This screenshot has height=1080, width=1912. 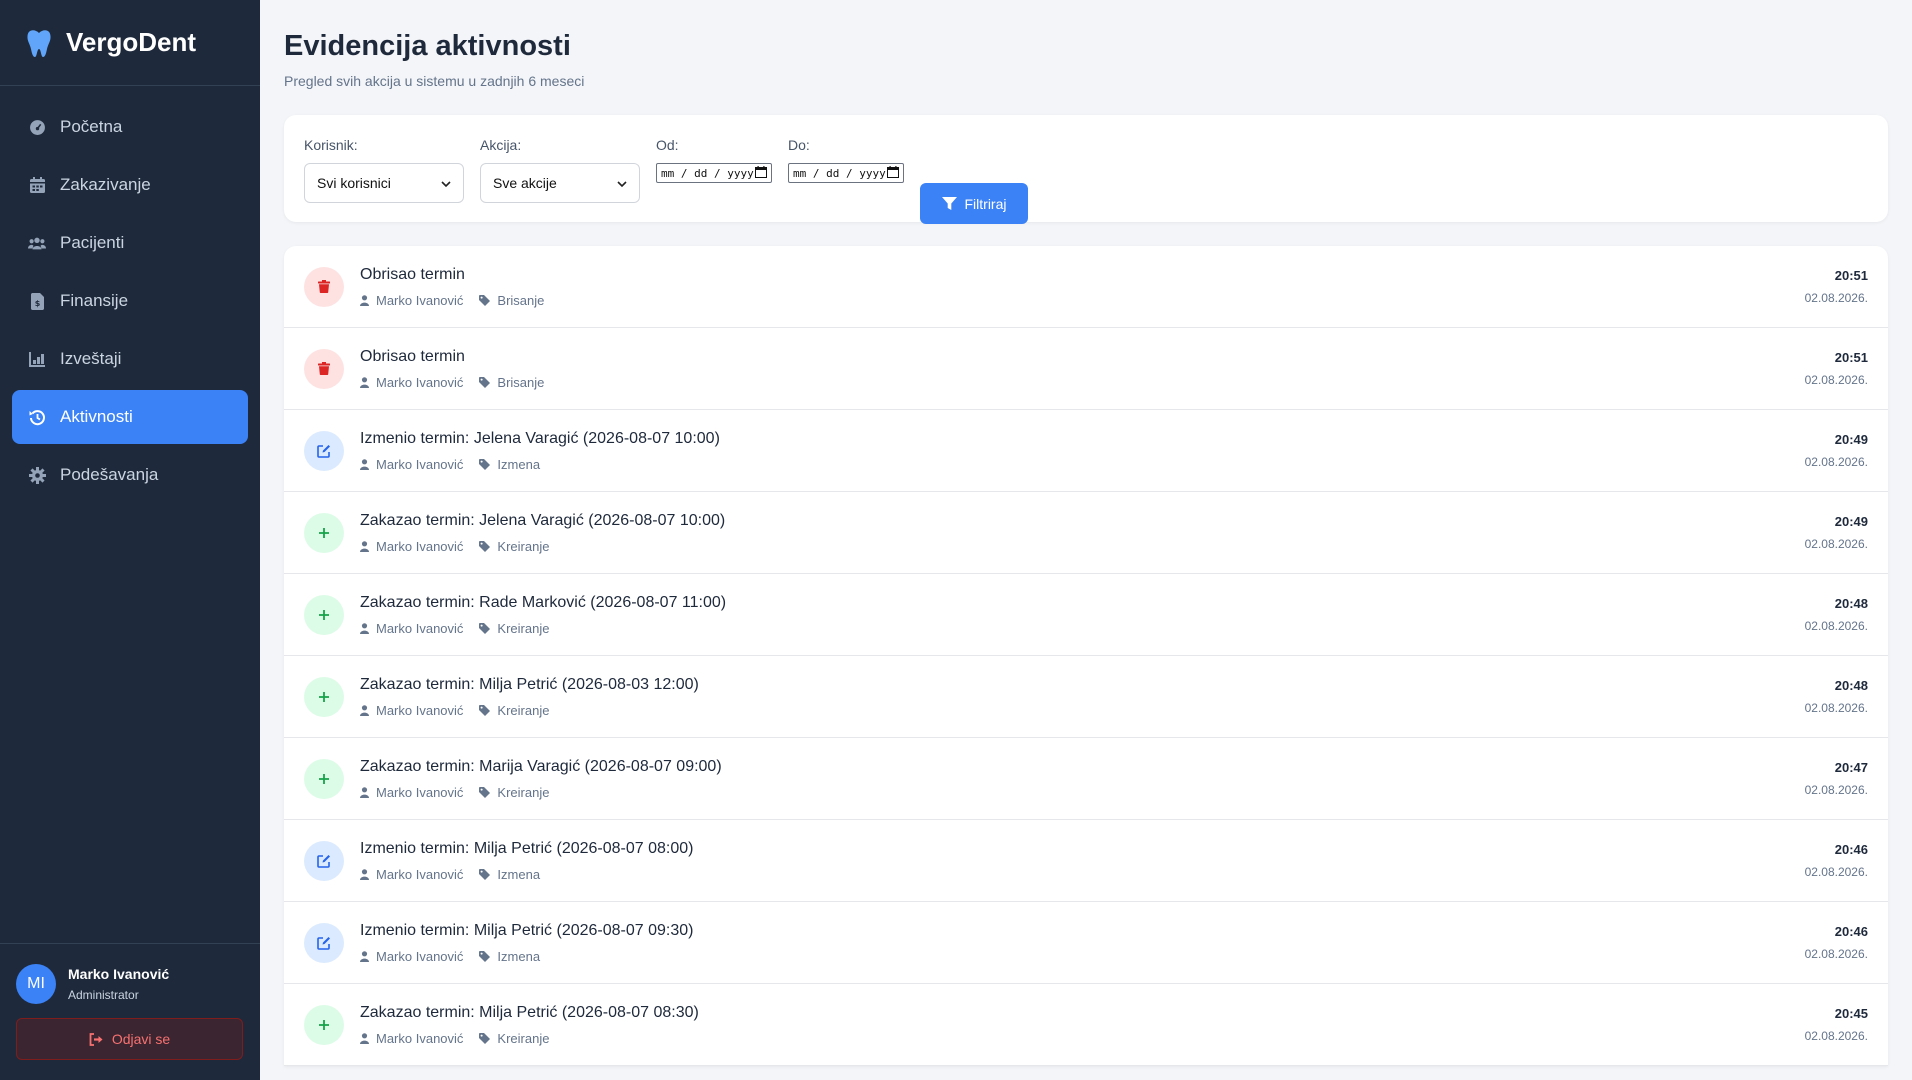 What do you see at coordinates (37, 127) in the screenshot?
I see `dashboard-icon` at bounding box center [37, 127].